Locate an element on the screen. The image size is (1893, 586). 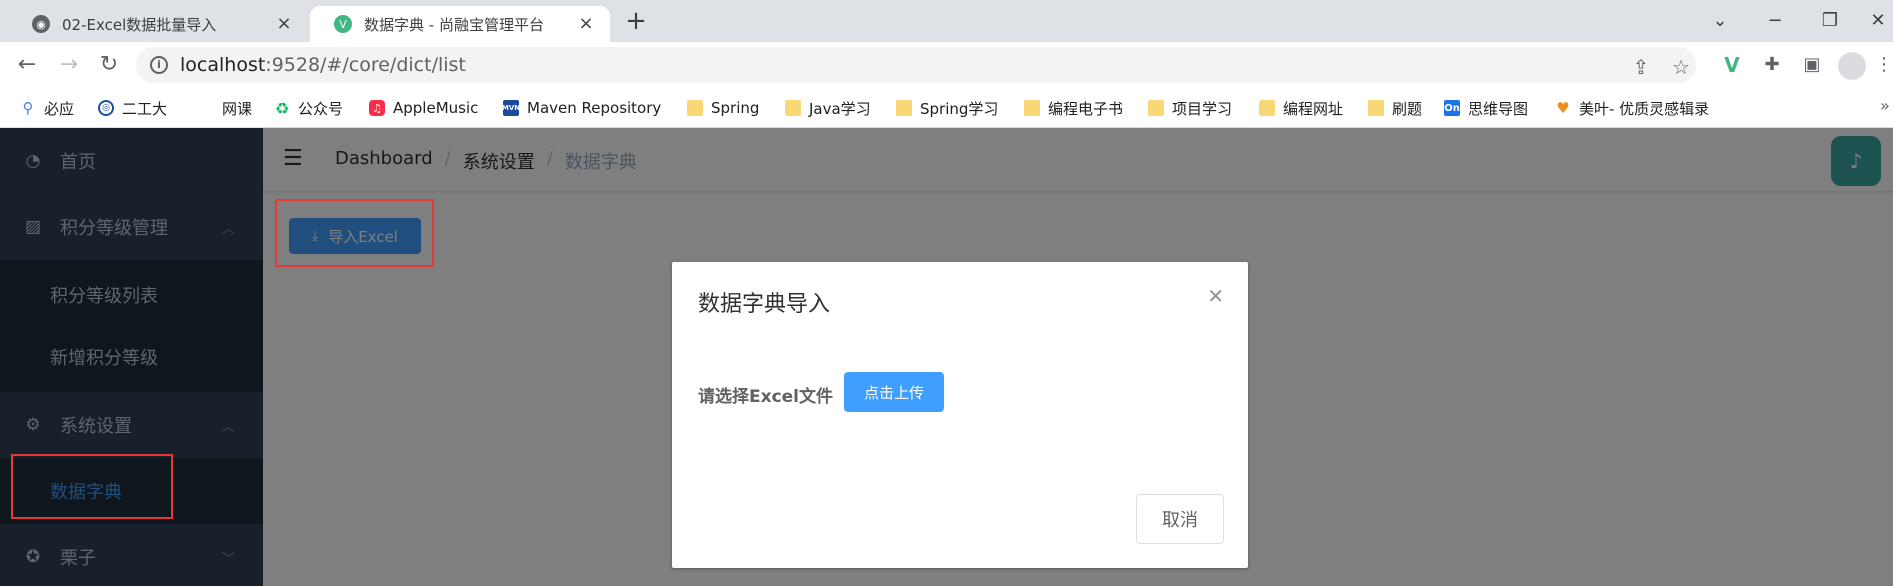
bookmark: ◎ 二工大 is located at coordinates (132, 108).